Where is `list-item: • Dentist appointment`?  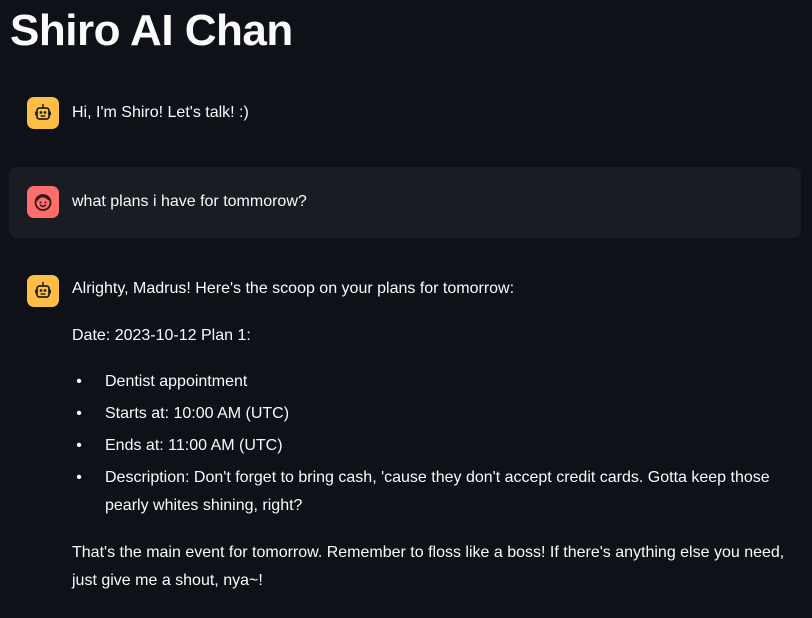 list-item: • Dentist appointment is located at coordinates (162, 381).